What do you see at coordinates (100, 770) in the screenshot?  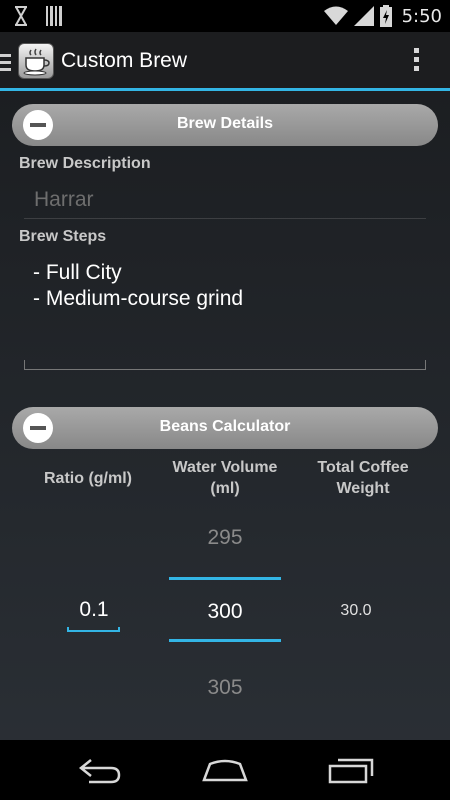 I see `back-icon` at bounding box center [100, 770].